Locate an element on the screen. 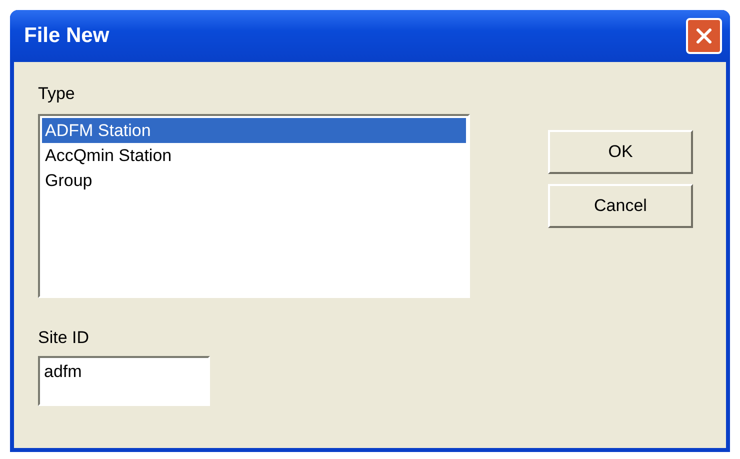 This screenshot has height=459, width=740. site-id-label: Site ID is located at coordinates (64, 338).